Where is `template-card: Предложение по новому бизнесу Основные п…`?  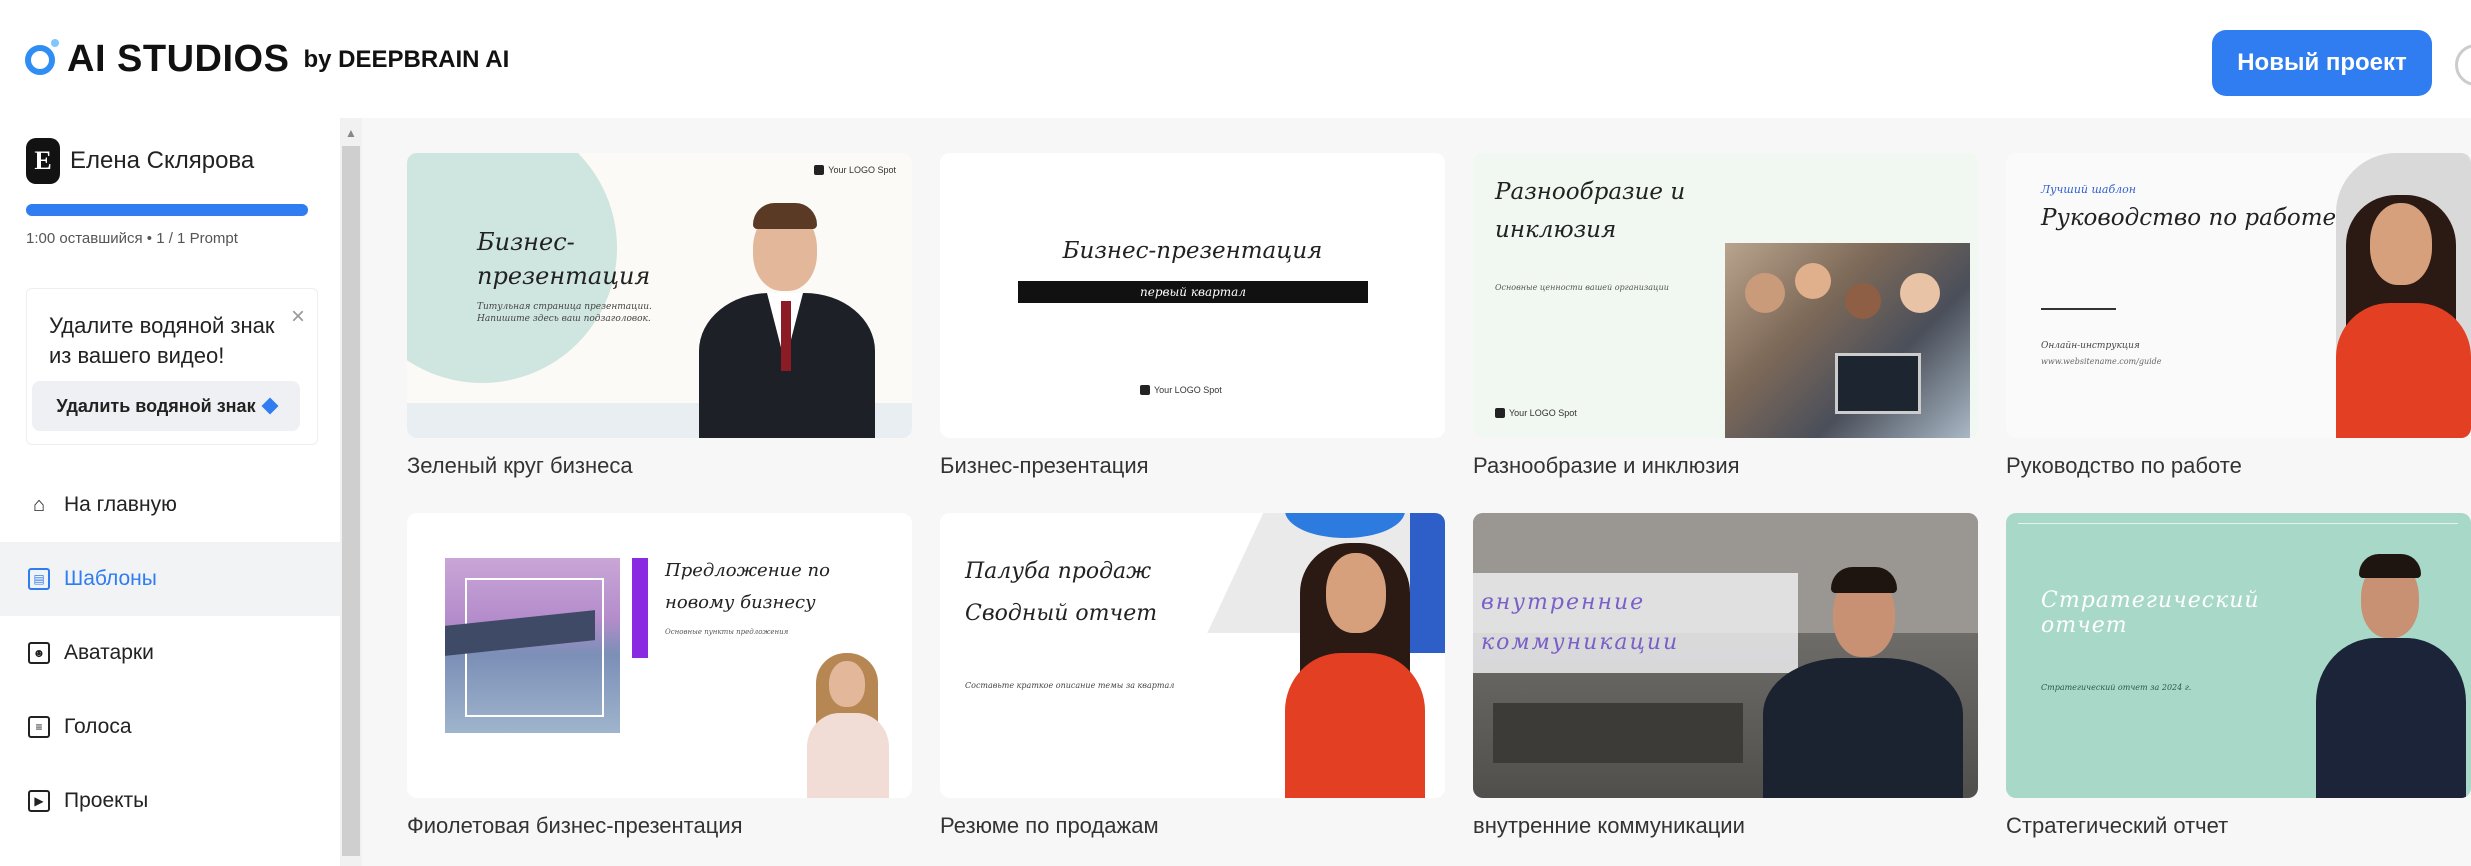 template-card: Предложение по новому бизнесу Основные п… is located at coordinates (659, 676).